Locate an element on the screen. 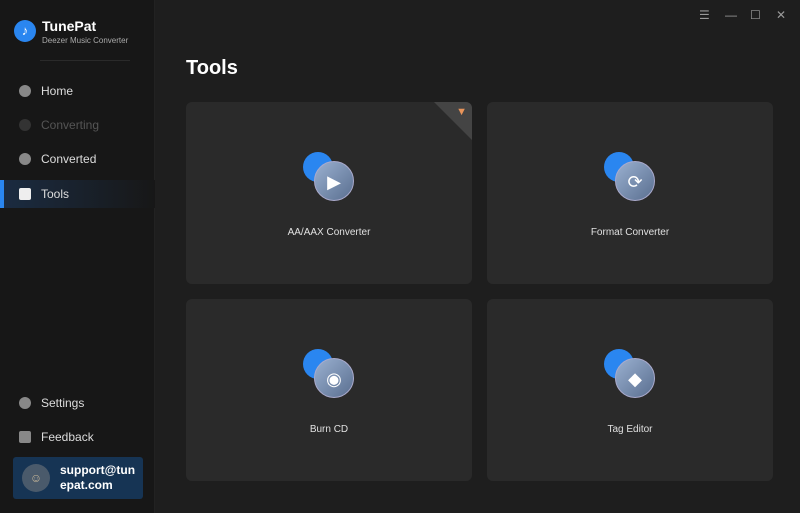 The height and width of the screenshot is (513, 800). page-title: Tools is located at coordinates (212, 68).